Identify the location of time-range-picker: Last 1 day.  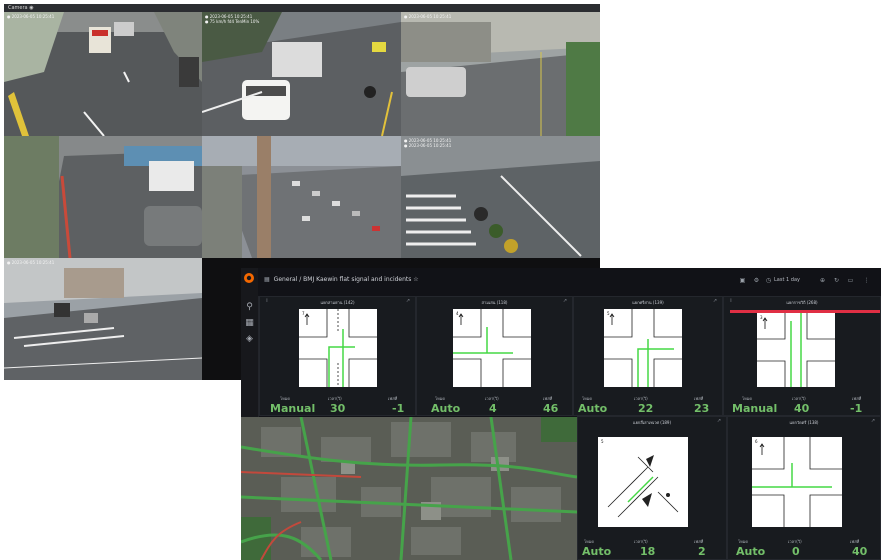
(787, 280).